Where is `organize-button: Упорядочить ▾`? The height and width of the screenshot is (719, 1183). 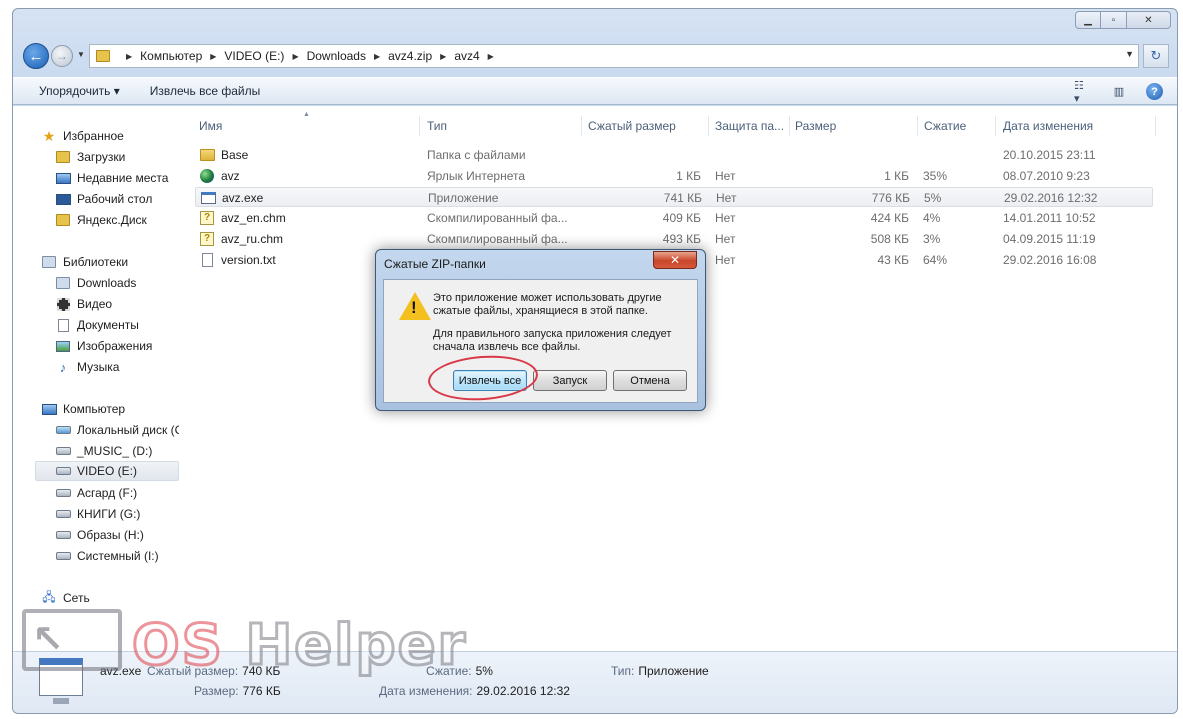
organize-button: Упорядочить ▾ is located at coordinates (79, 91).